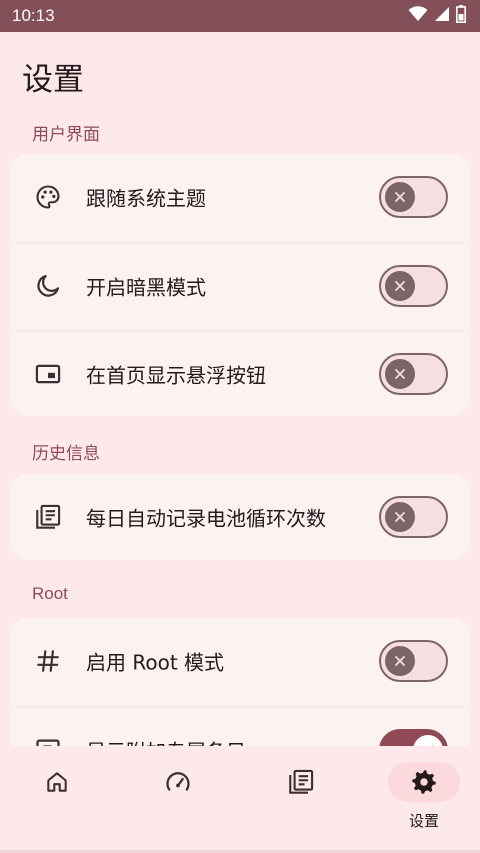  I want to click on speedometer-icon, so click(178, 782).